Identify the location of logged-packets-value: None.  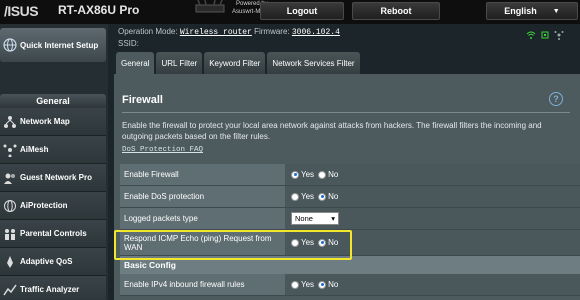
(304, 218).